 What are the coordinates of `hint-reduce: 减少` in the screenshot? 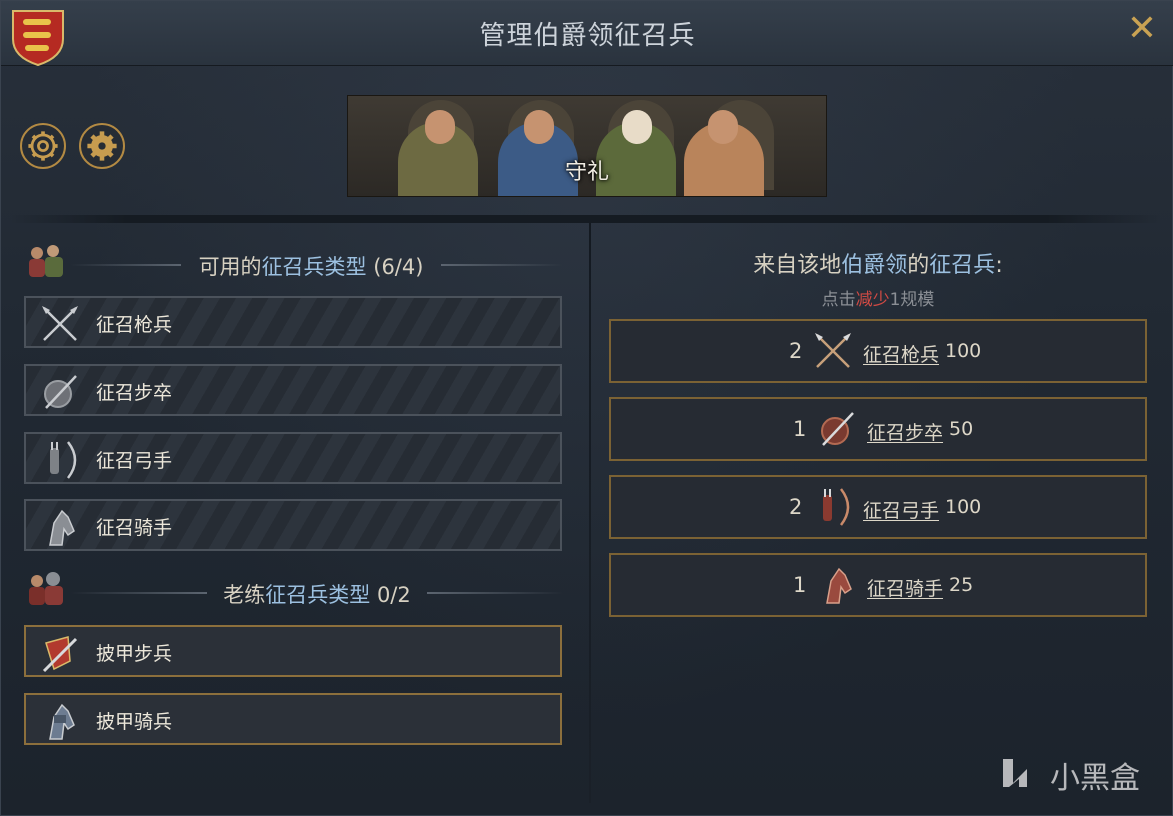 It's located at (872, 300).